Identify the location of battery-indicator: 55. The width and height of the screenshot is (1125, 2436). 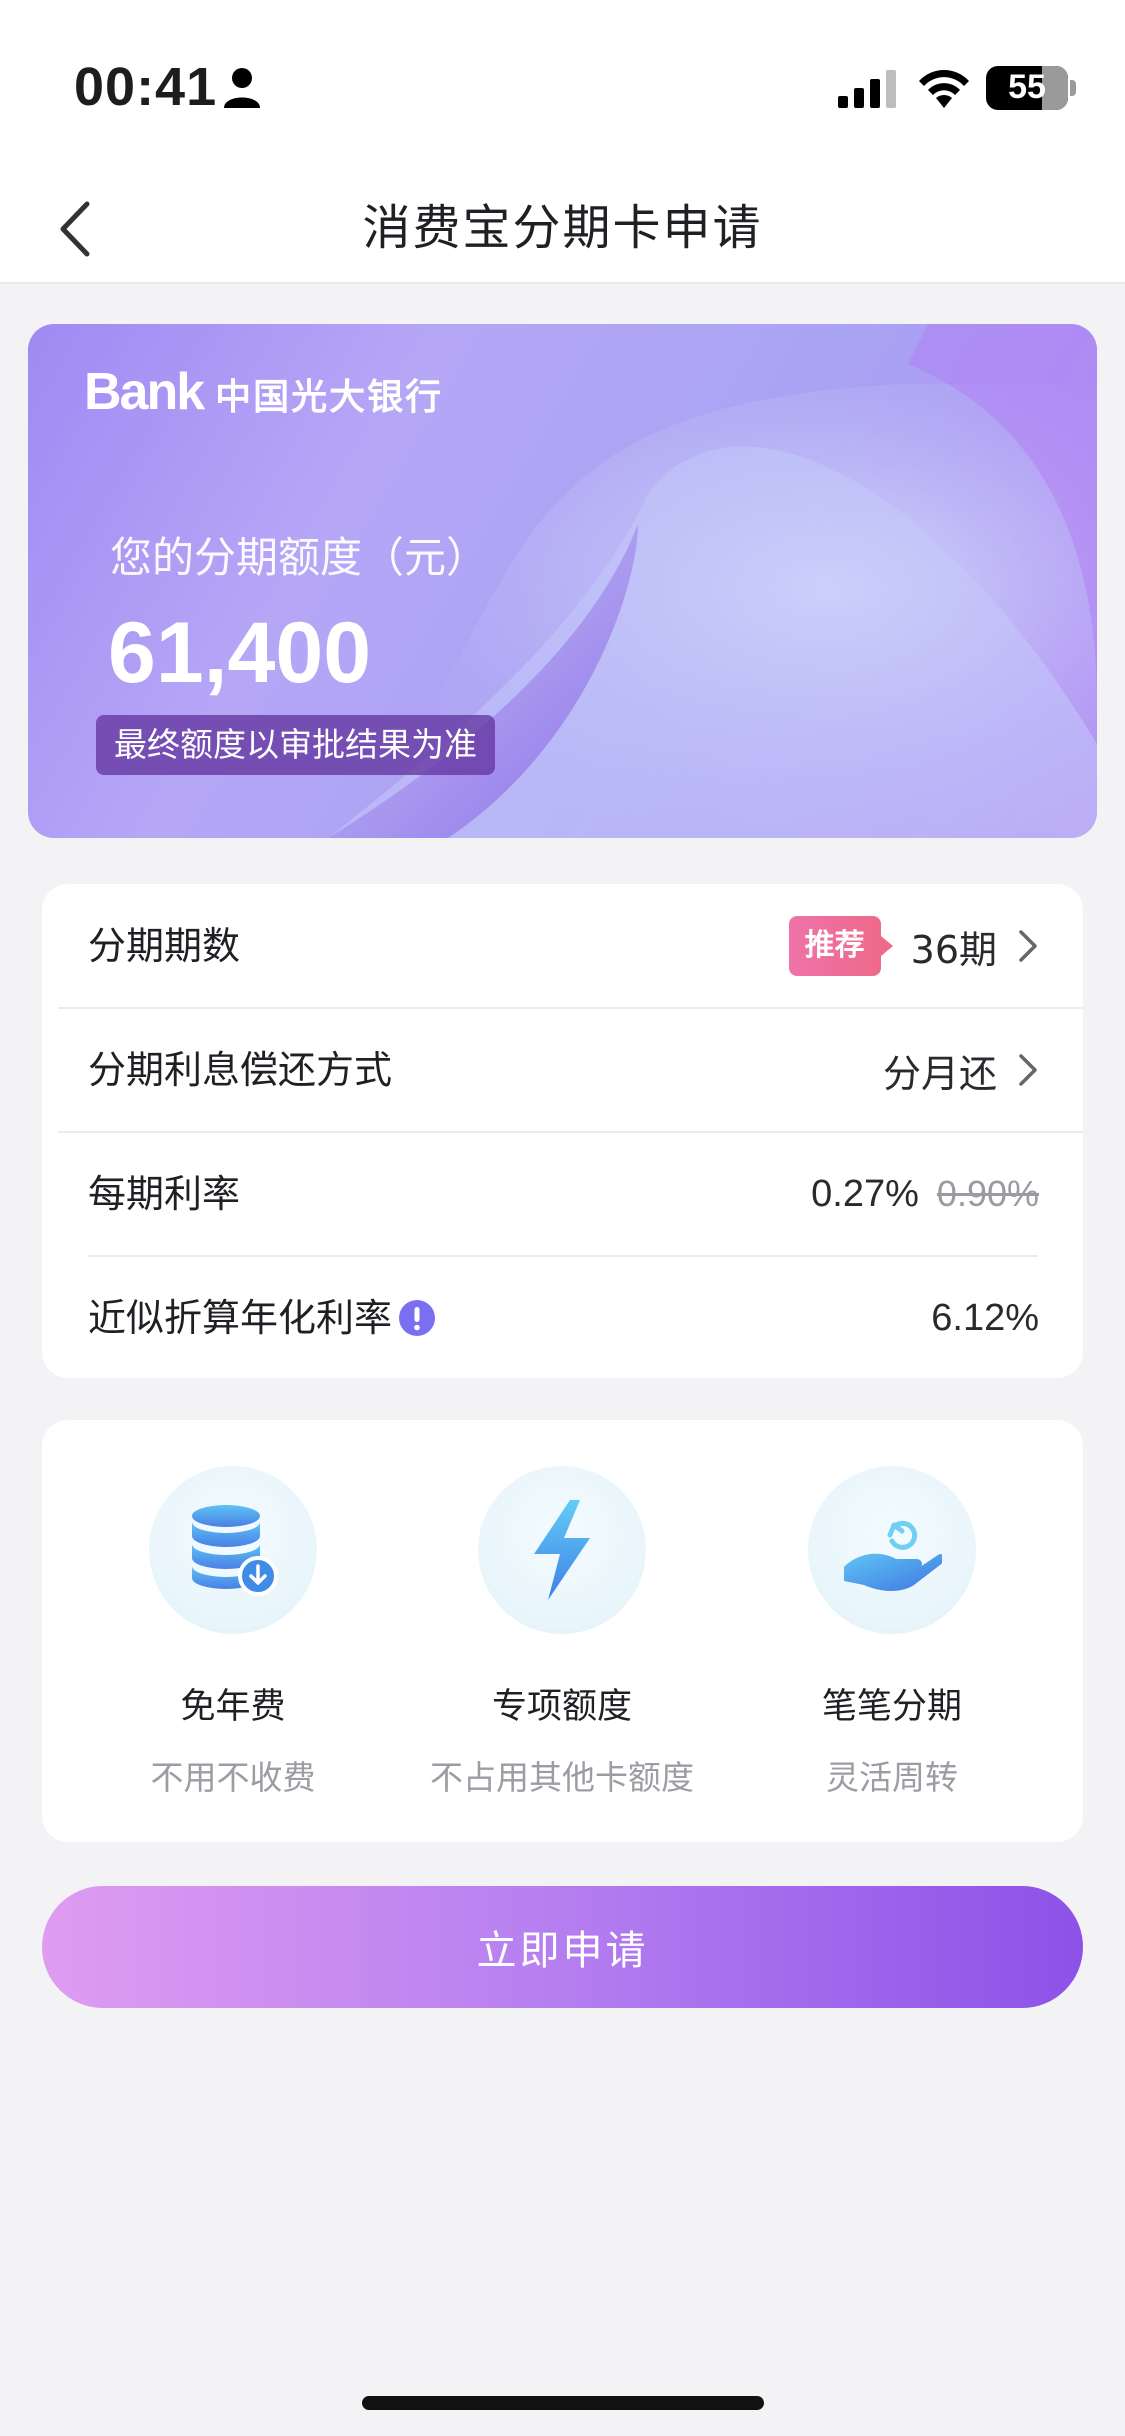
(1027, 88).